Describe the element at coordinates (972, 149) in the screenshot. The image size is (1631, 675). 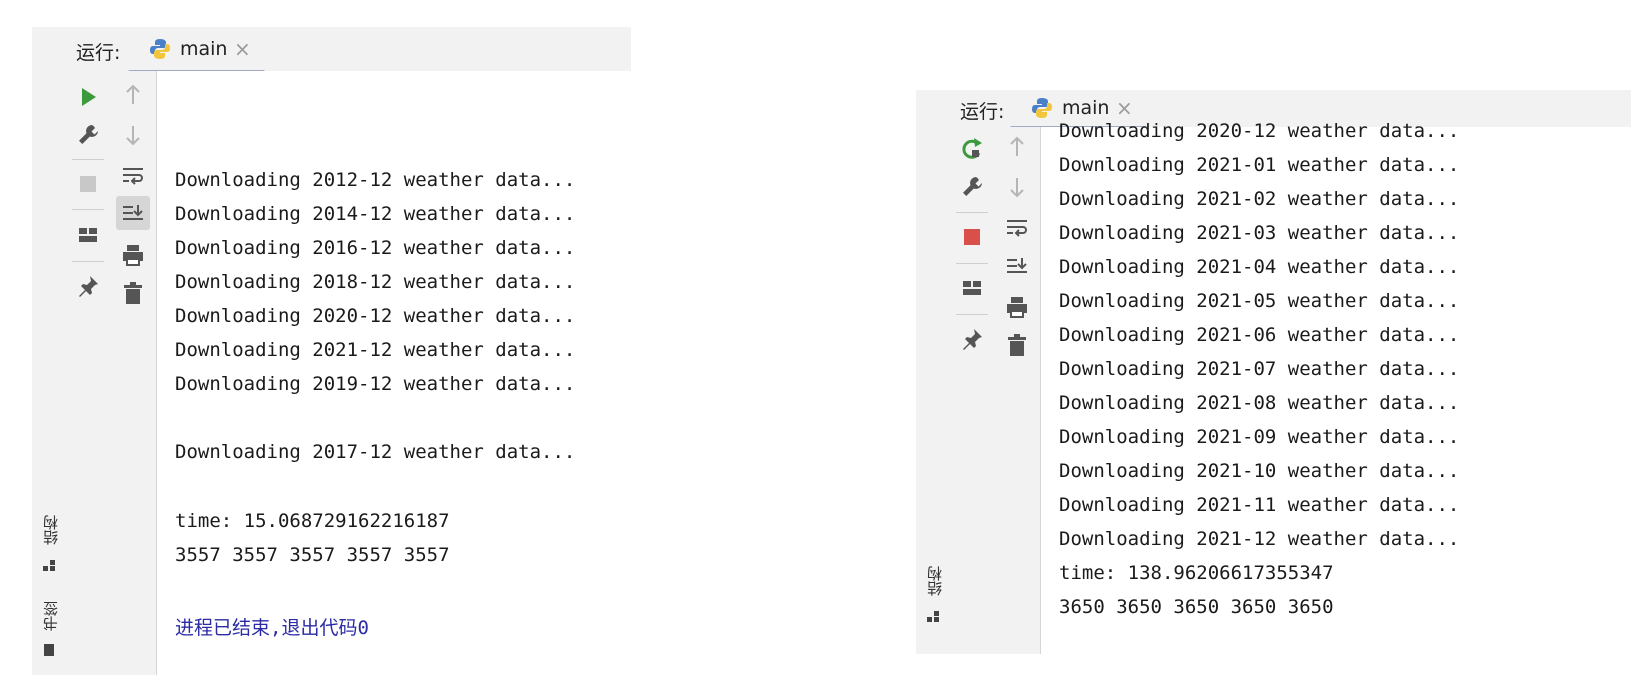
I see `rerun-icon` at that location.